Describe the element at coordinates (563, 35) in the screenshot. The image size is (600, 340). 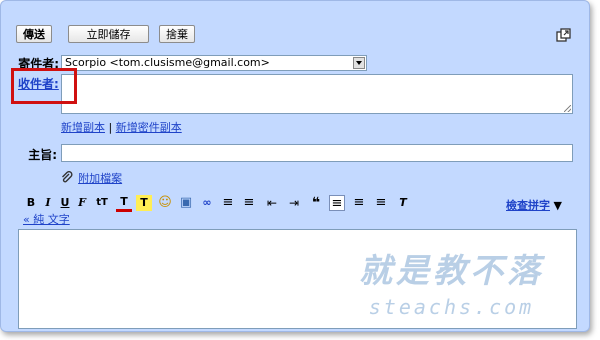
I see `popout-icon` at that location.